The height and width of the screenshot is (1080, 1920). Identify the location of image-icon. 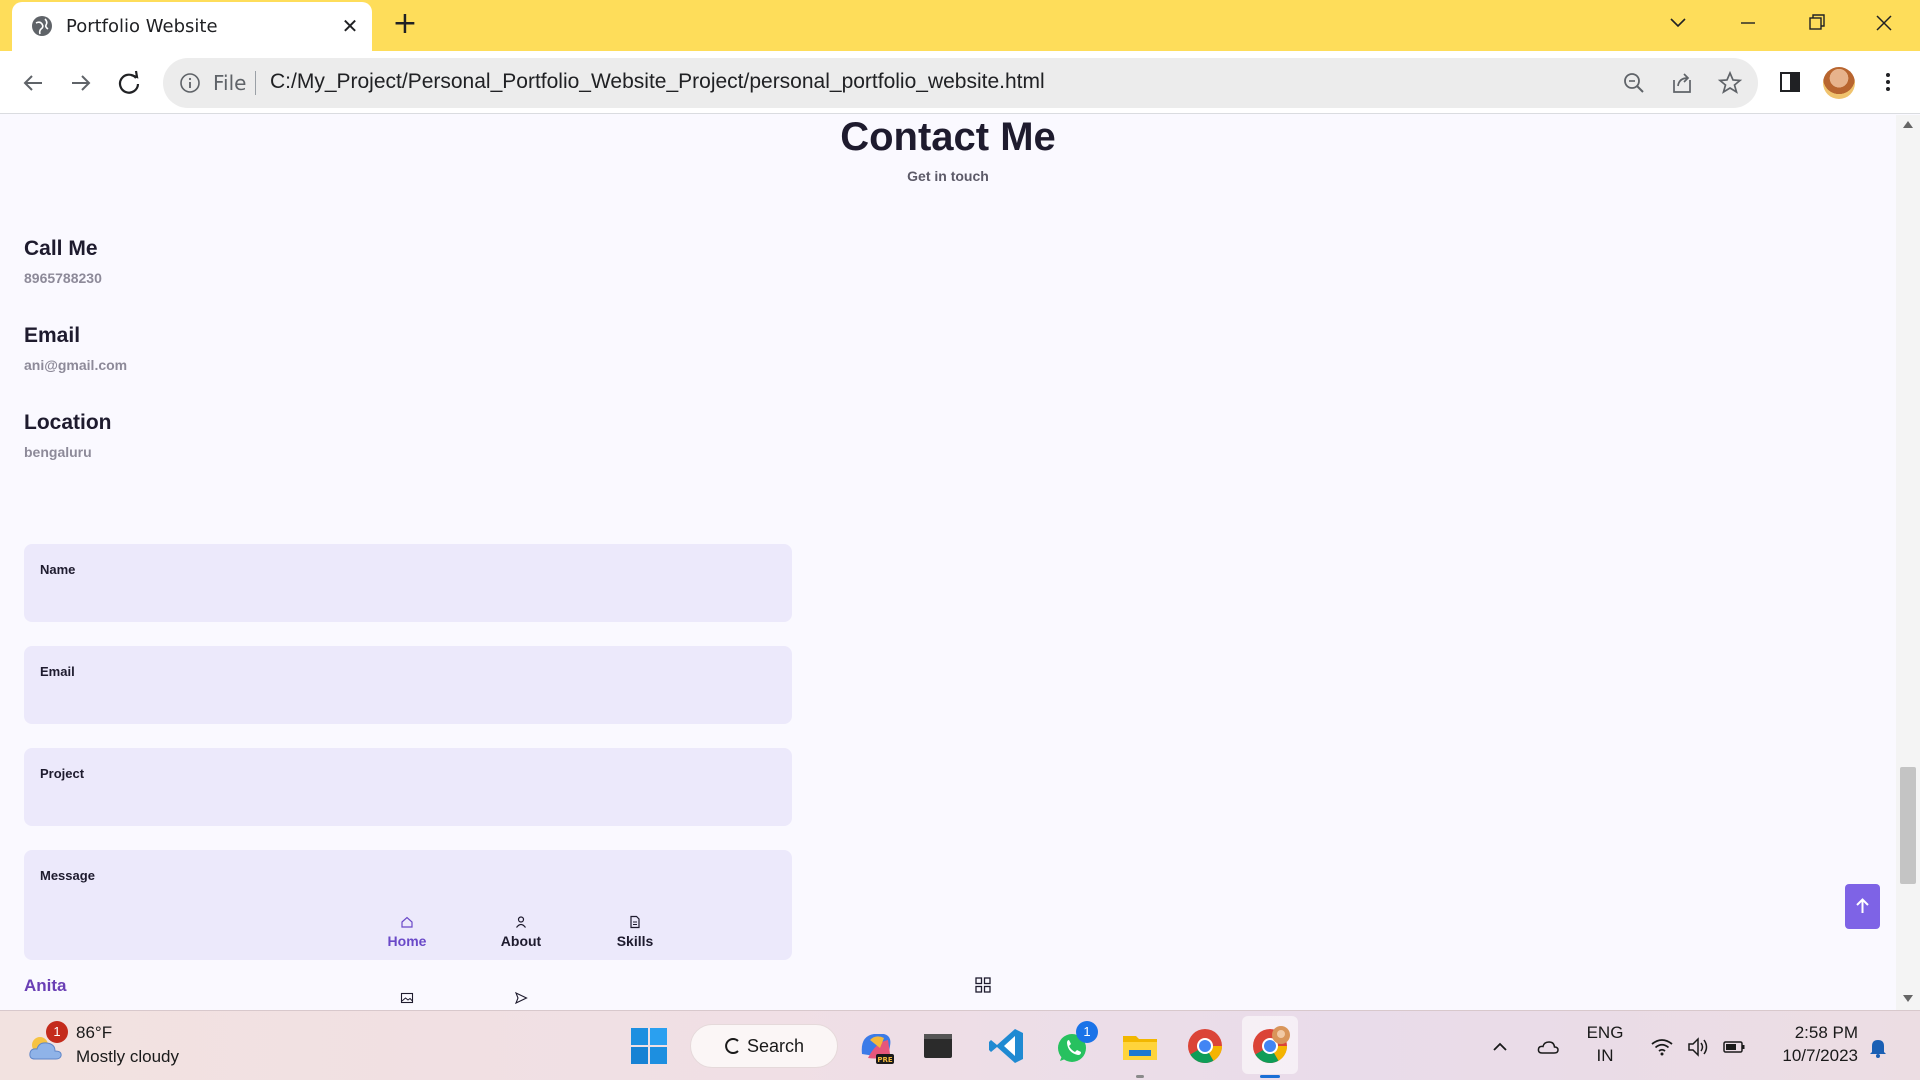
(407, 998).